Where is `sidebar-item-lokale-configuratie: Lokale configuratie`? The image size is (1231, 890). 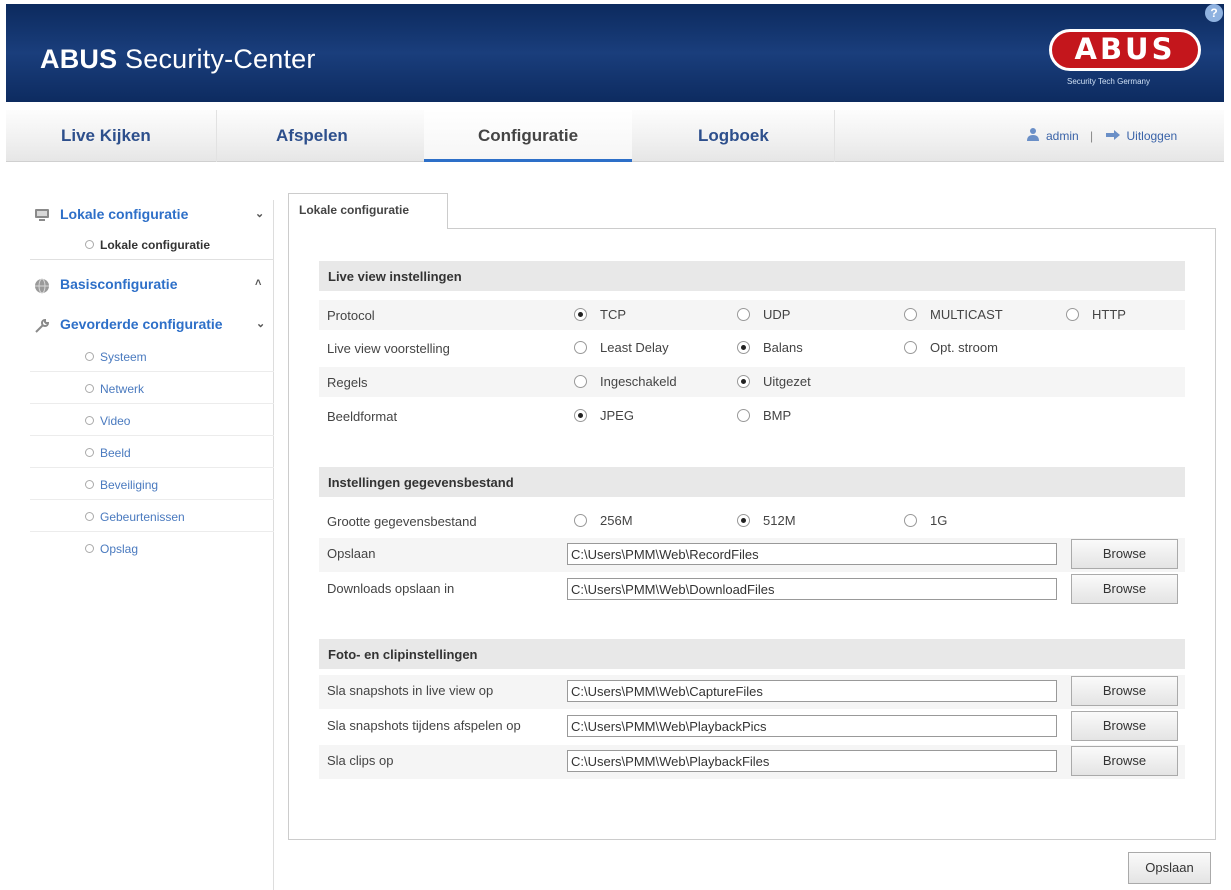 sidebar-item-lokale-configuratie: Lokale configuratie is located at coordinates (152, 245).